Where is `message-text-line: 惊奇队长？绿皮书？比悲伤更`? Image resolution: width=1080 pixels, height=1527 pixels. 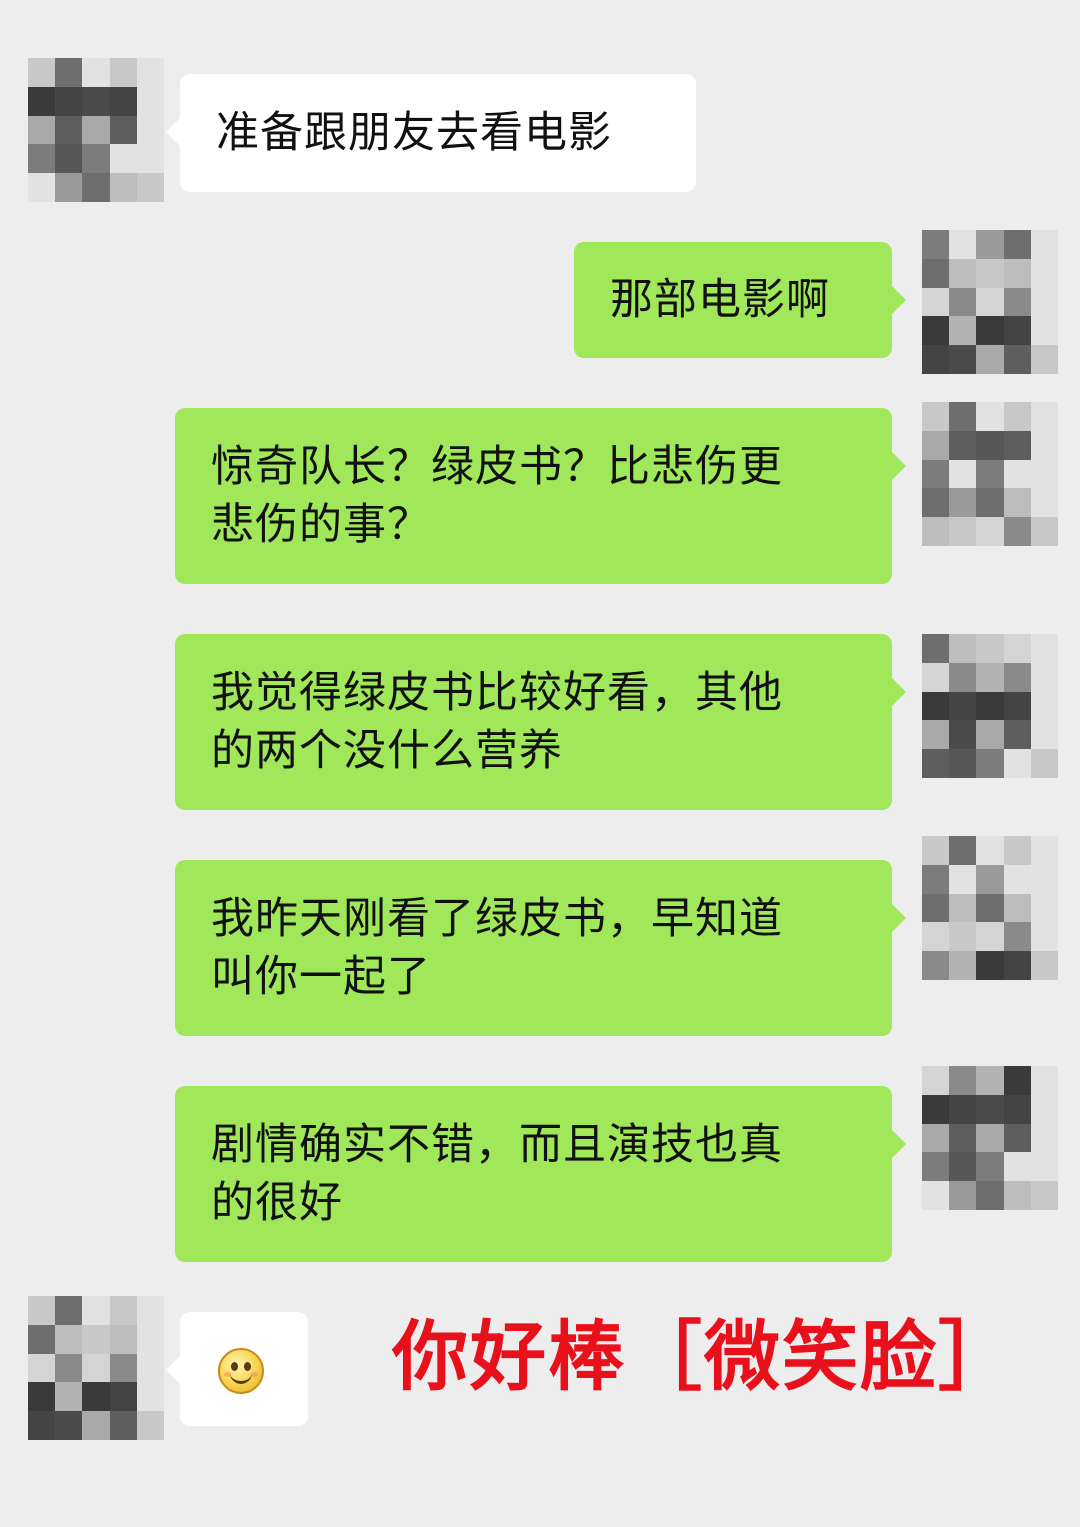
message-text-line: 惊奇队长？绿皮书？比悲伤更 is located at coordinates (497, 467).